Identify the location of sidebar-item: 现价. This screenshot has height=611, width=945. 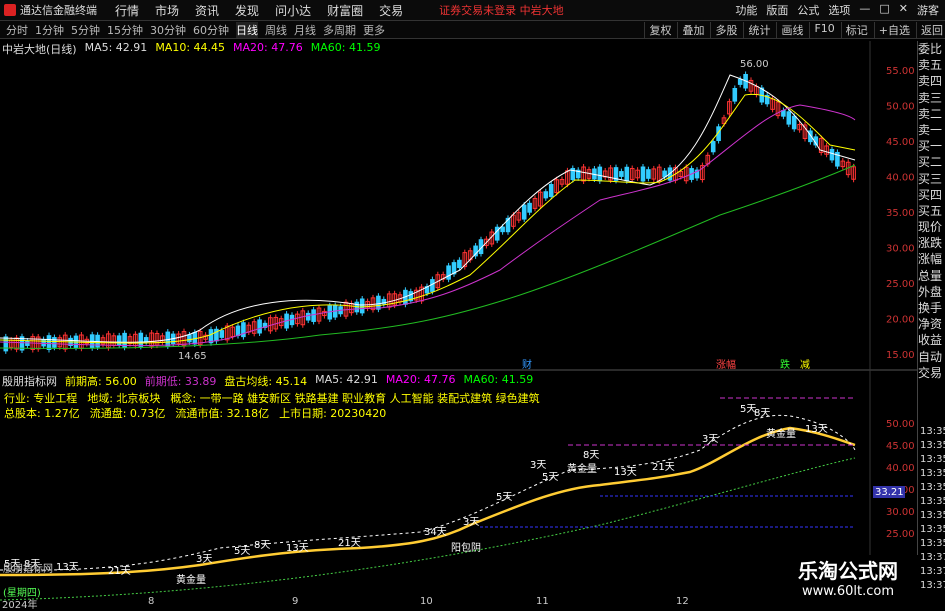
(931, 227).